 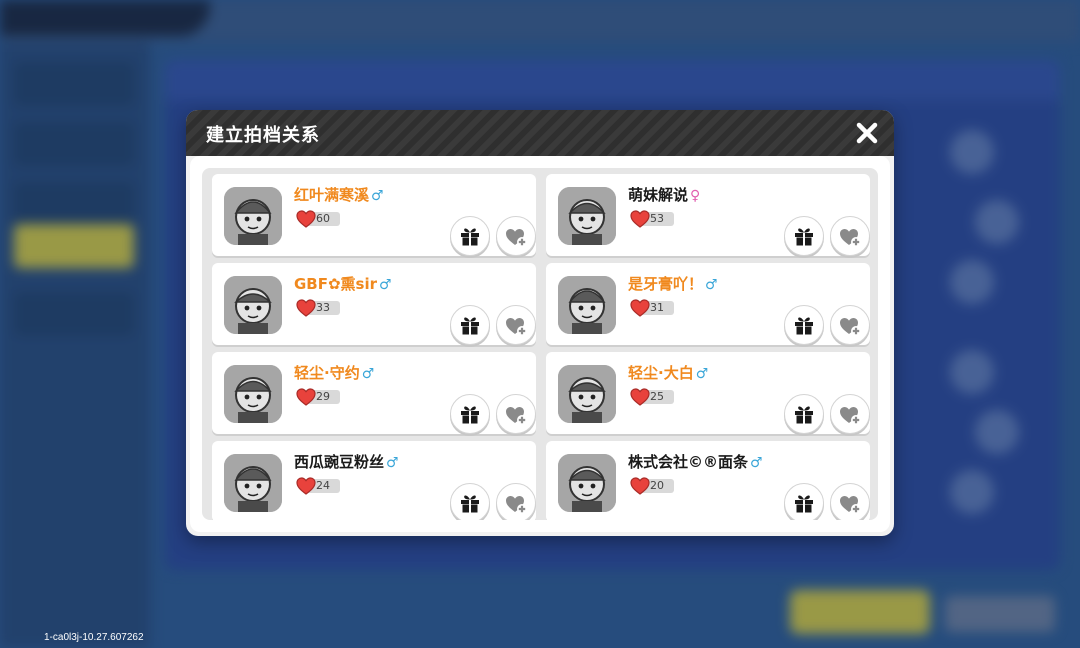 What do you see at coordinates (540, 133) in the screenshot?
I see `dialog-header: 建立拍档关系` at bounding box center [540, 133].